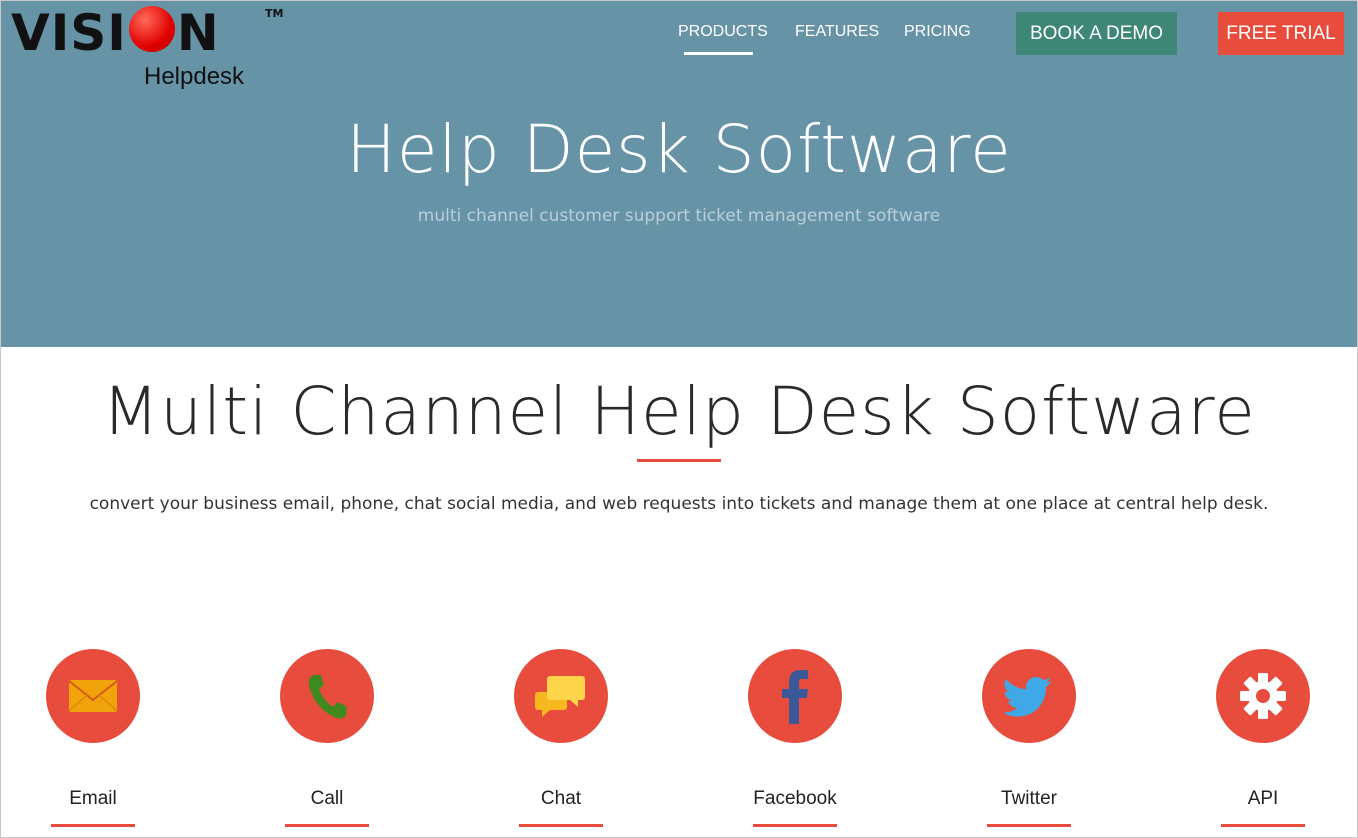 The height and width of the screenshot is (838, 1358). I want to click on nav-pricing: PRICING, so click(937, 32).